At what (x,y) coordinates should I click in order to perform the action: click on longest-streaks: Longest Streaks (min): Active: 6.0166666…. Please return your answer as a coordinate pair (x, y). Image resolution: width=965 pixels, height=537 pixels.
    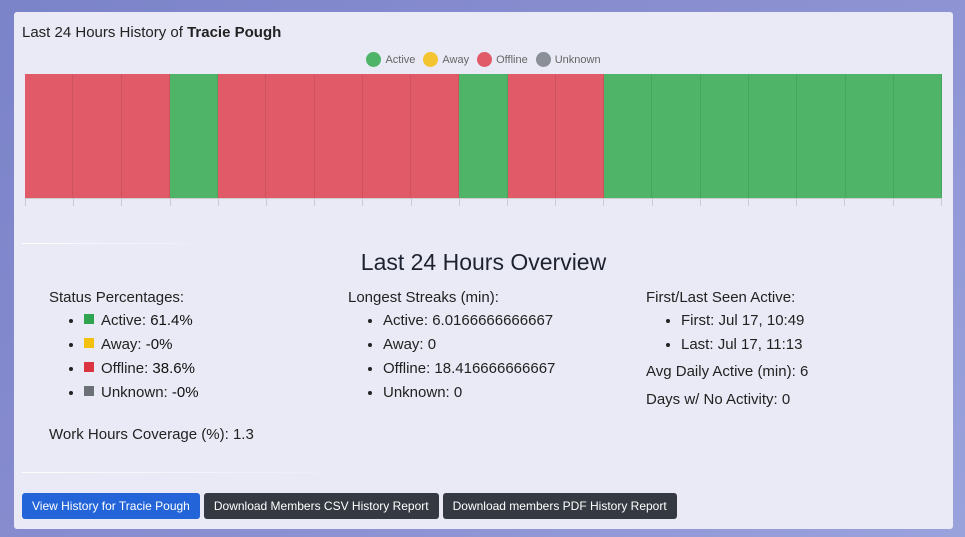
    Looking at the image, I should click on (451, 348).